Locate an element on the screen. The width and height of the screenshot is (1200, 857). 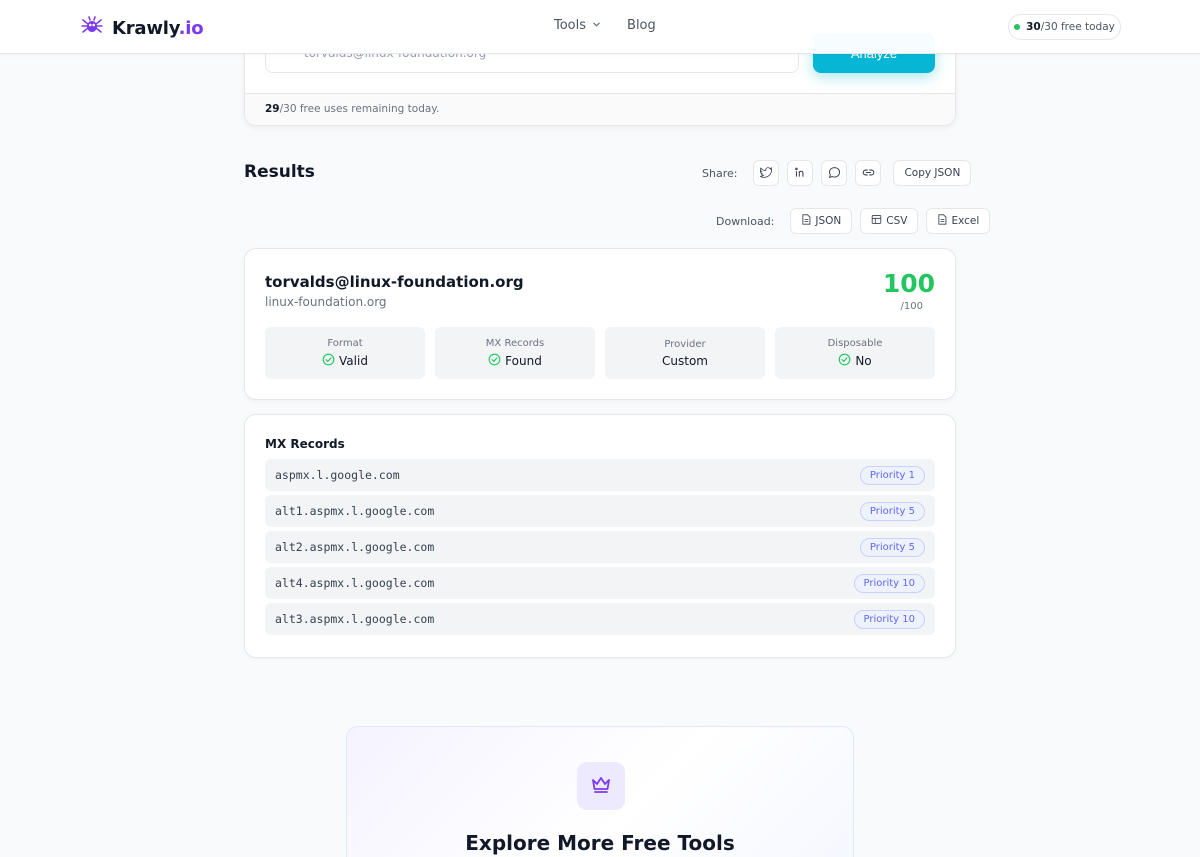
email-domain: linux-foundation.org is located at coordinates (326, 302).